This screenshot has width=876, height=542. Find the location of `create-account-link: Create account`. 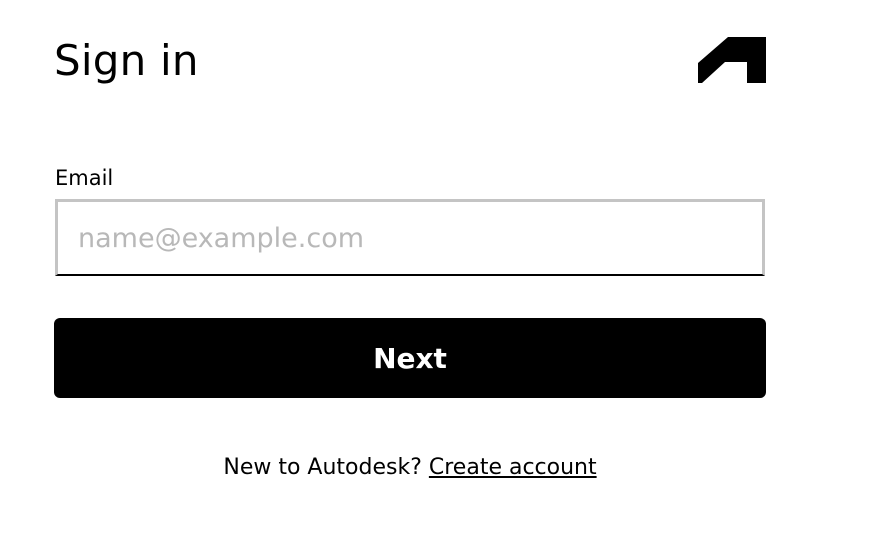

create-account-link: Create account is located at coordinates (513, 467).